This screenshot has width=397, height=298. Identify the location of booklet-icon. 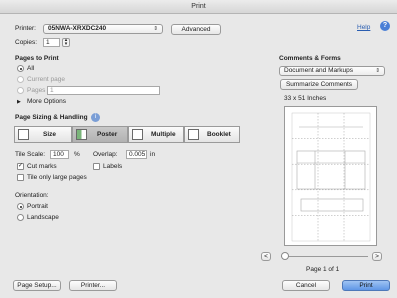
(193, 134).